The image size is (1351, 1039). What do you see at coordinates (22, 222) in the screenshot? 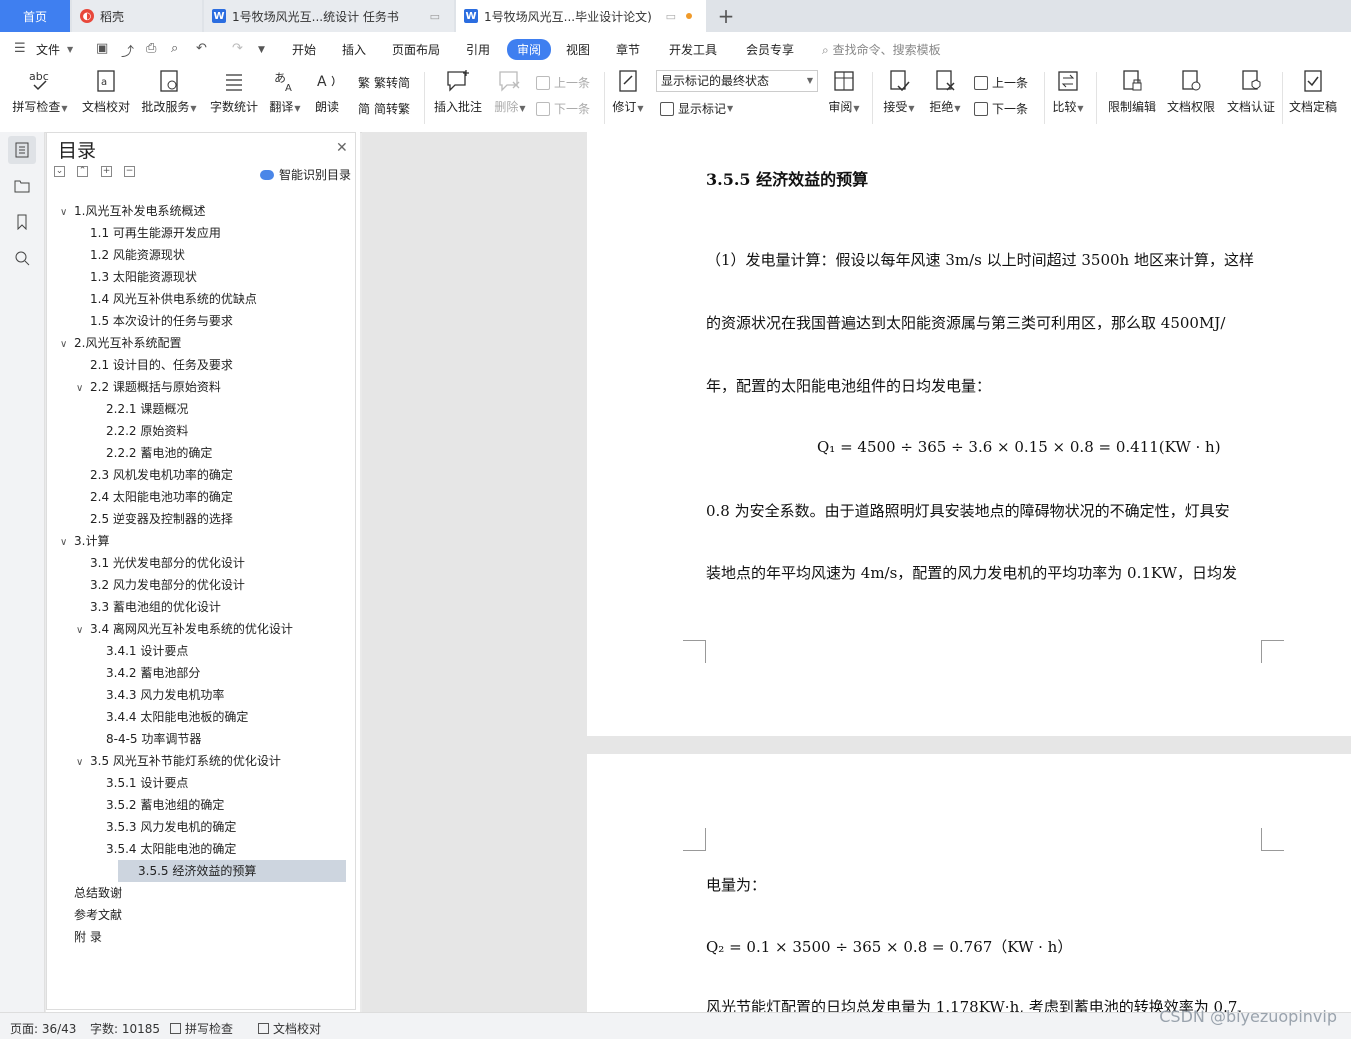
I see `bookmark-icon` at bounding box center [22, 222].